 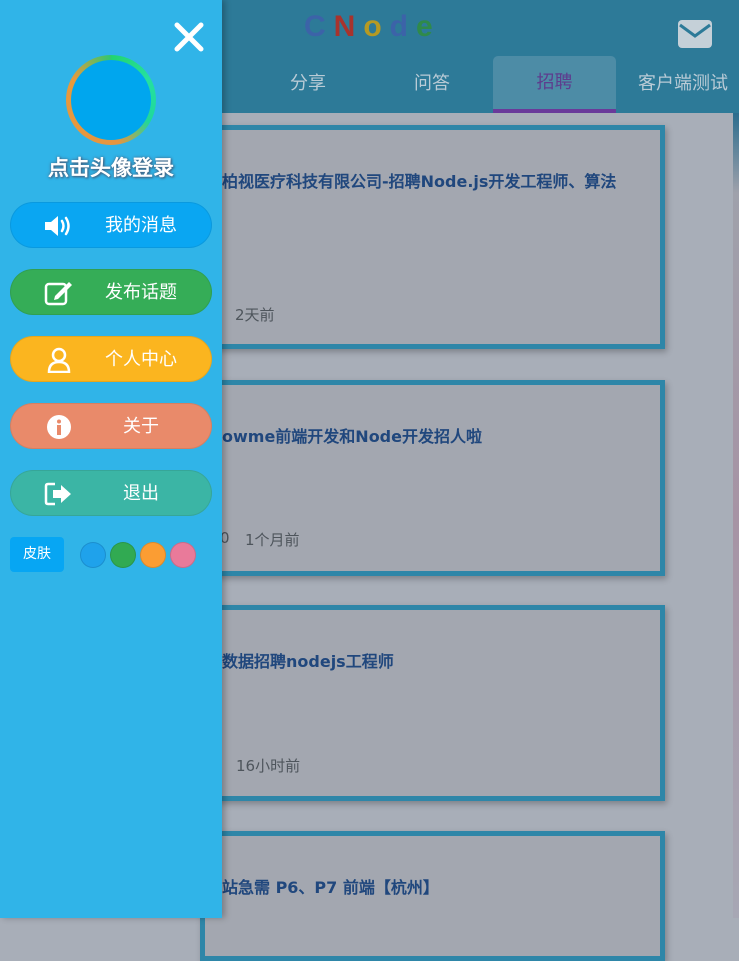 What do you see at coordinates (57, 494) in the screenshot?
I see `sign-out-icon` at bounding box center [57, 494].